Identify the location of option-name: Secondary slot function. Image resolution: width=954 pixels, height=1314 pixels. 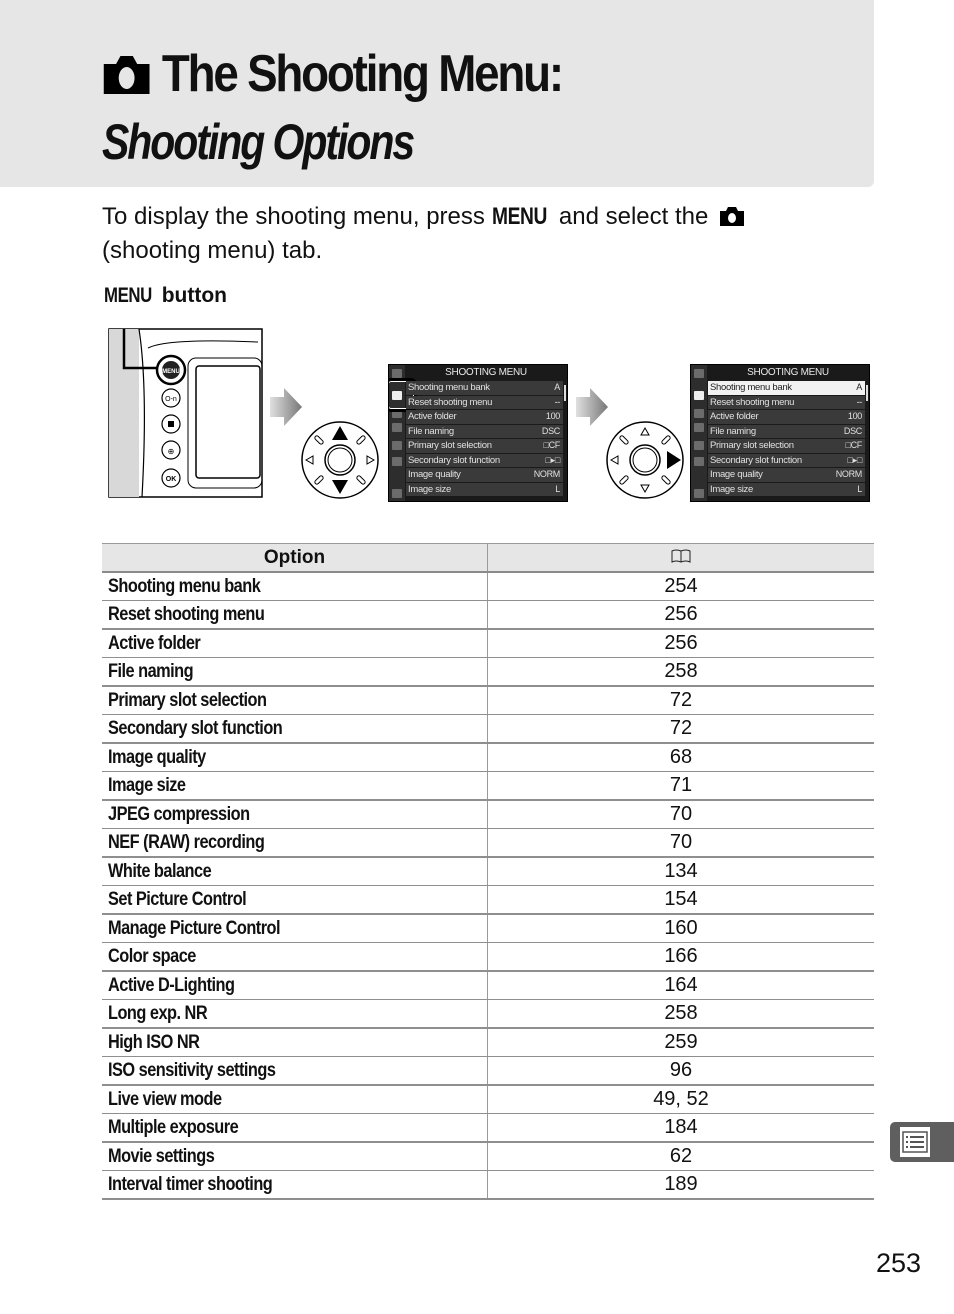
(295, 729).